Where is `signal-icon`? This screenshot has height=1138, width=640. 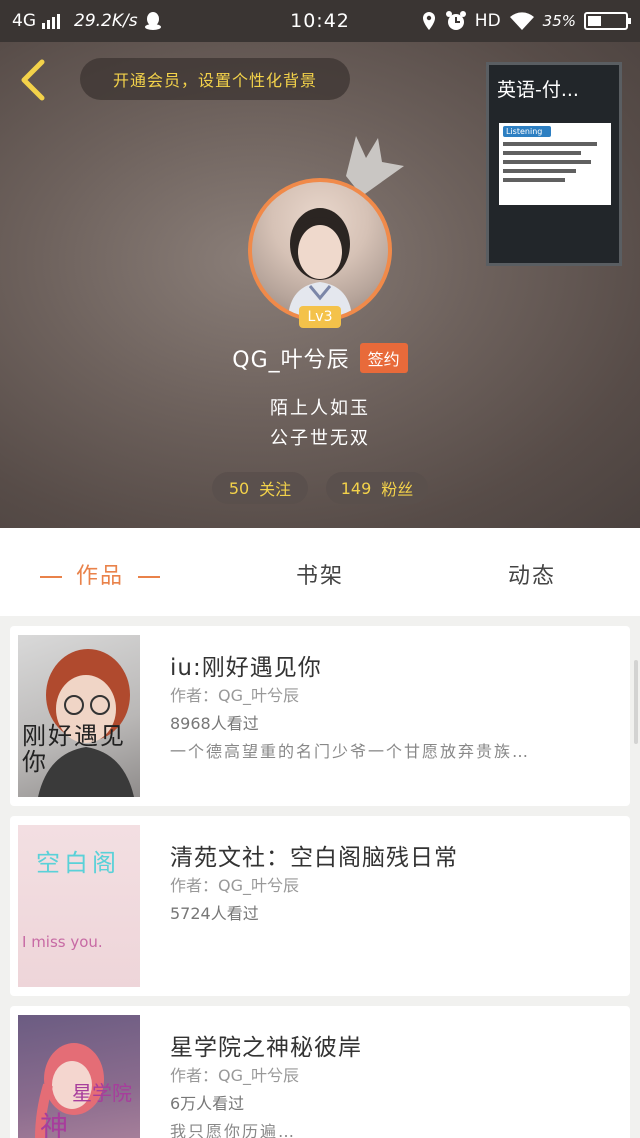
signal-icon is located at coordinates (51, 21).